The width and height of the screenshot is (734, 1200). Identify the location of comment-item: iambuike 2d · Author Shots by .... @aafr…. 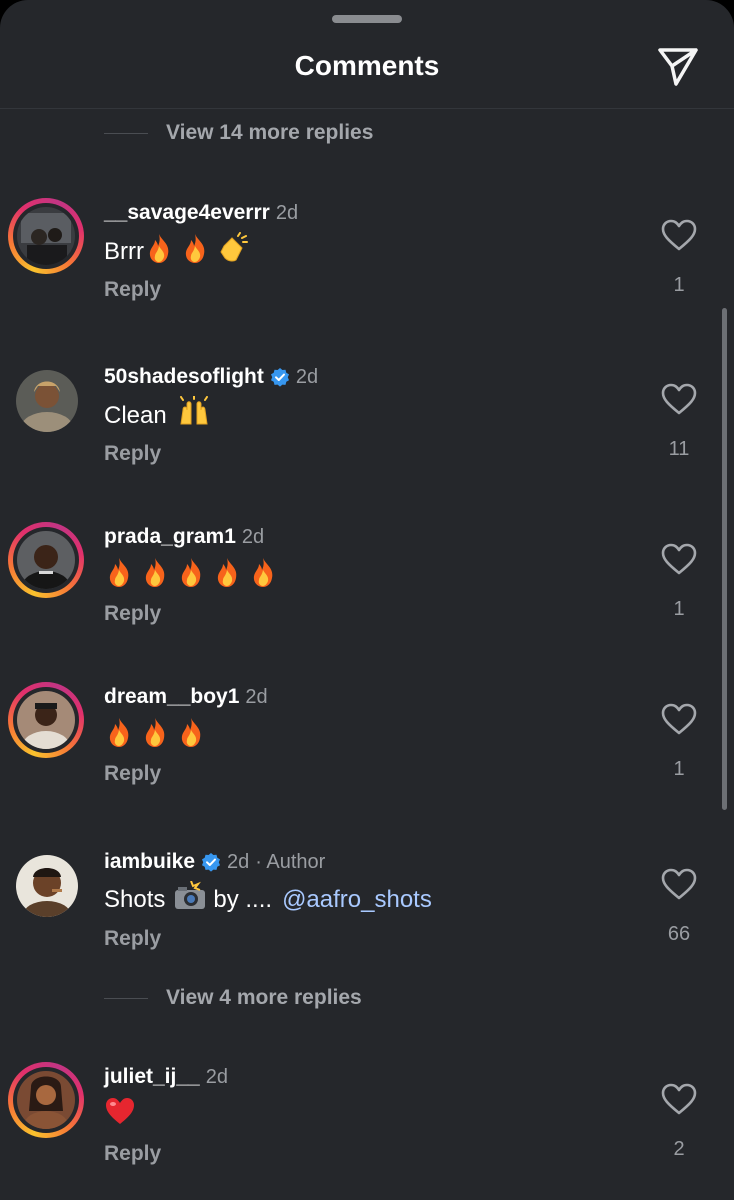
(367, 907).